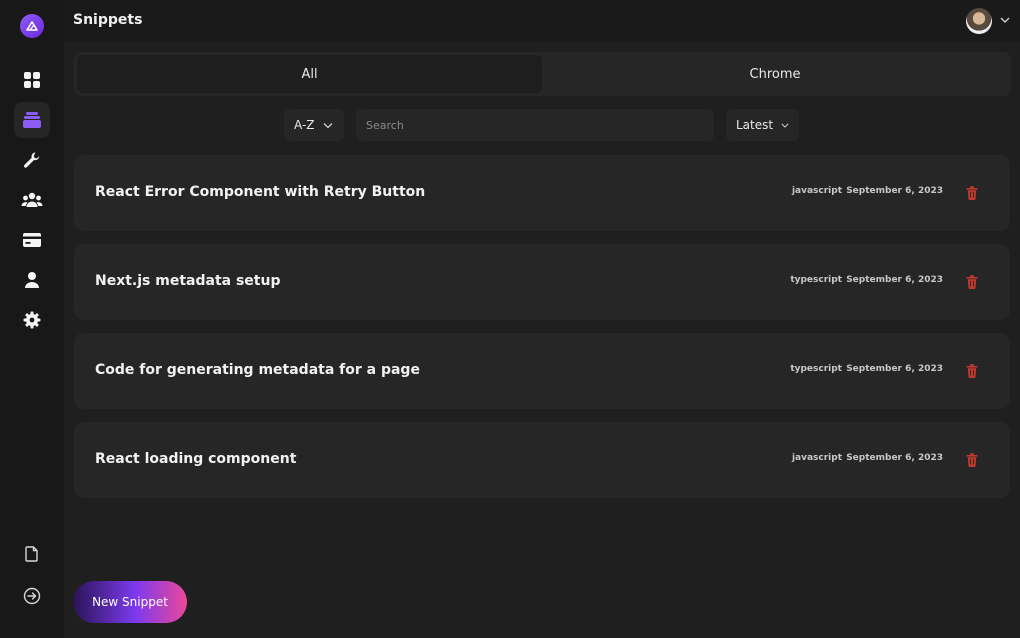  Describe the element at coordinates (130, 602) in the screenshot. I see `new-snippet-button: New Snippet` at that location.